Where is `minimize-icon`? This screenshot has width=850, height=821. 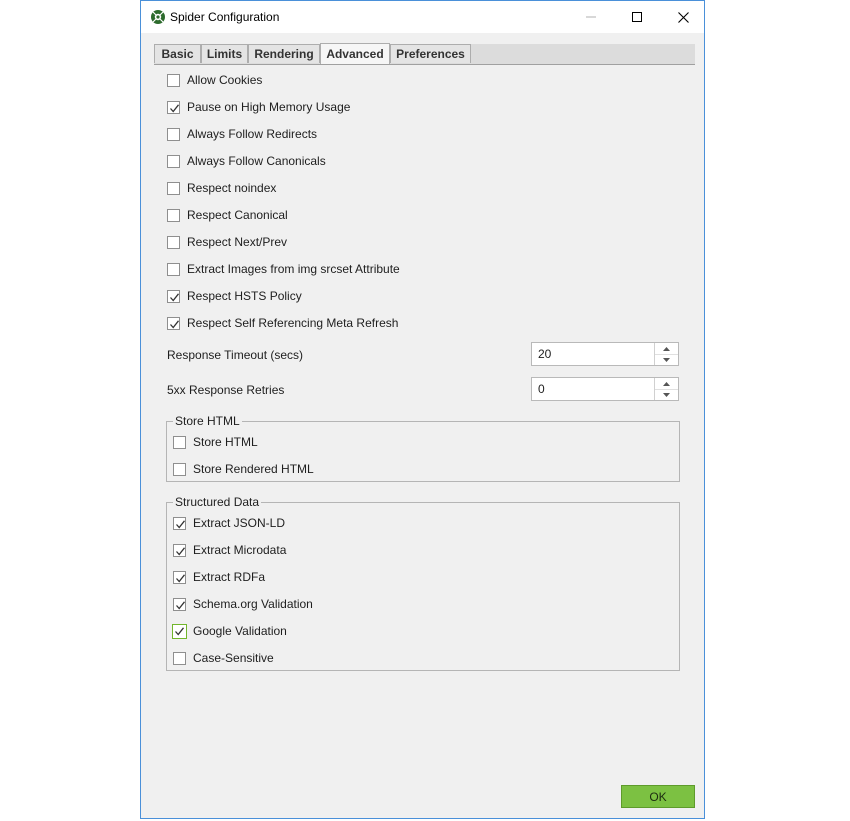
minimize-icon is located at coordinates (591, 17).